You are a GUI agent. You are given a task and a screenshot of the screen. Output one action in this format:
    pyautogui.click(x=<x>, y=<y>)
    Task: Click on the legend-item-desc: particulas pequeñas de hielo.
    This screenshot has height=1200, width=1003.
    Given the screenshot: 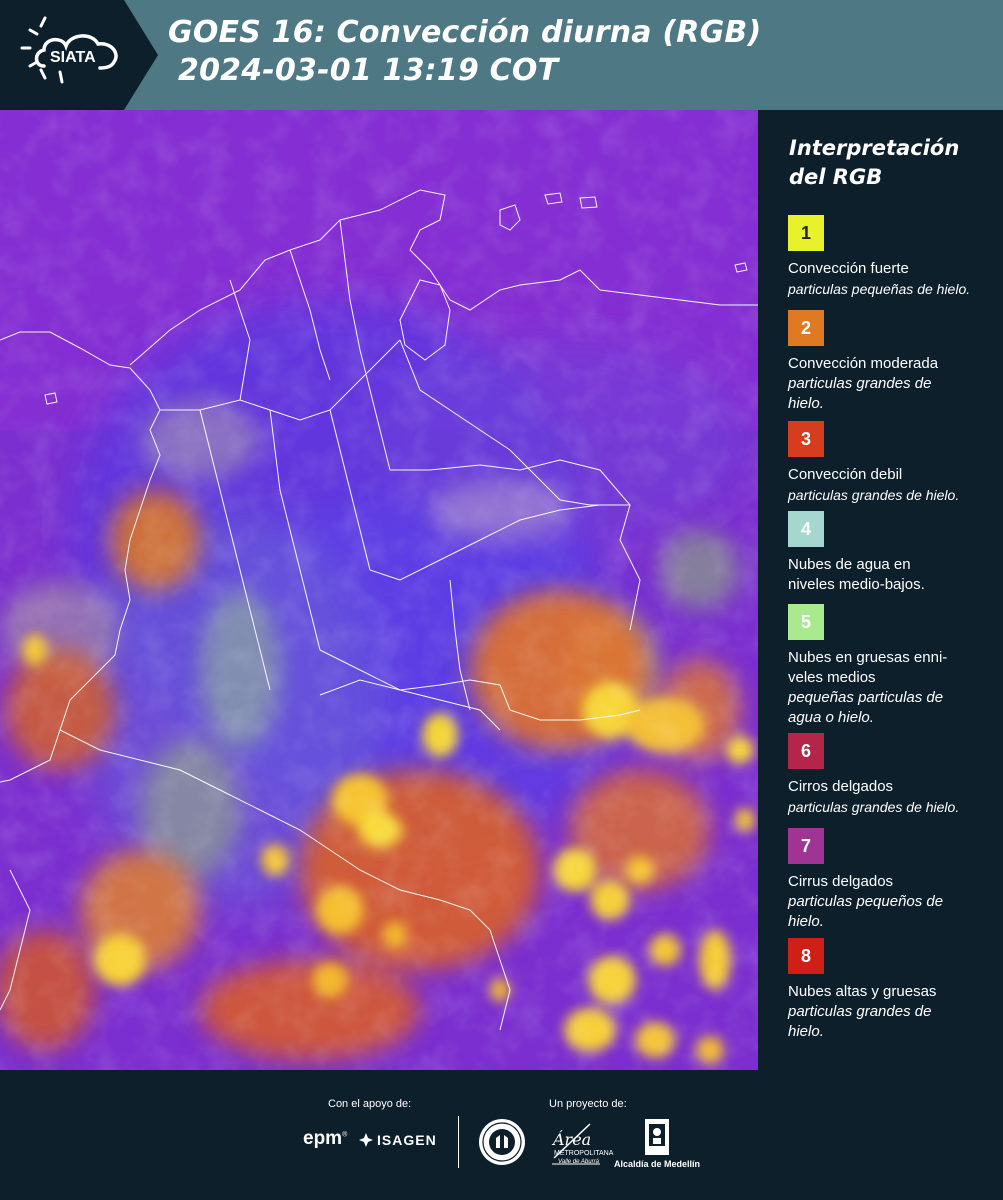 What is the action you would take?
    pyautogui.click(x=879, y=289)
    